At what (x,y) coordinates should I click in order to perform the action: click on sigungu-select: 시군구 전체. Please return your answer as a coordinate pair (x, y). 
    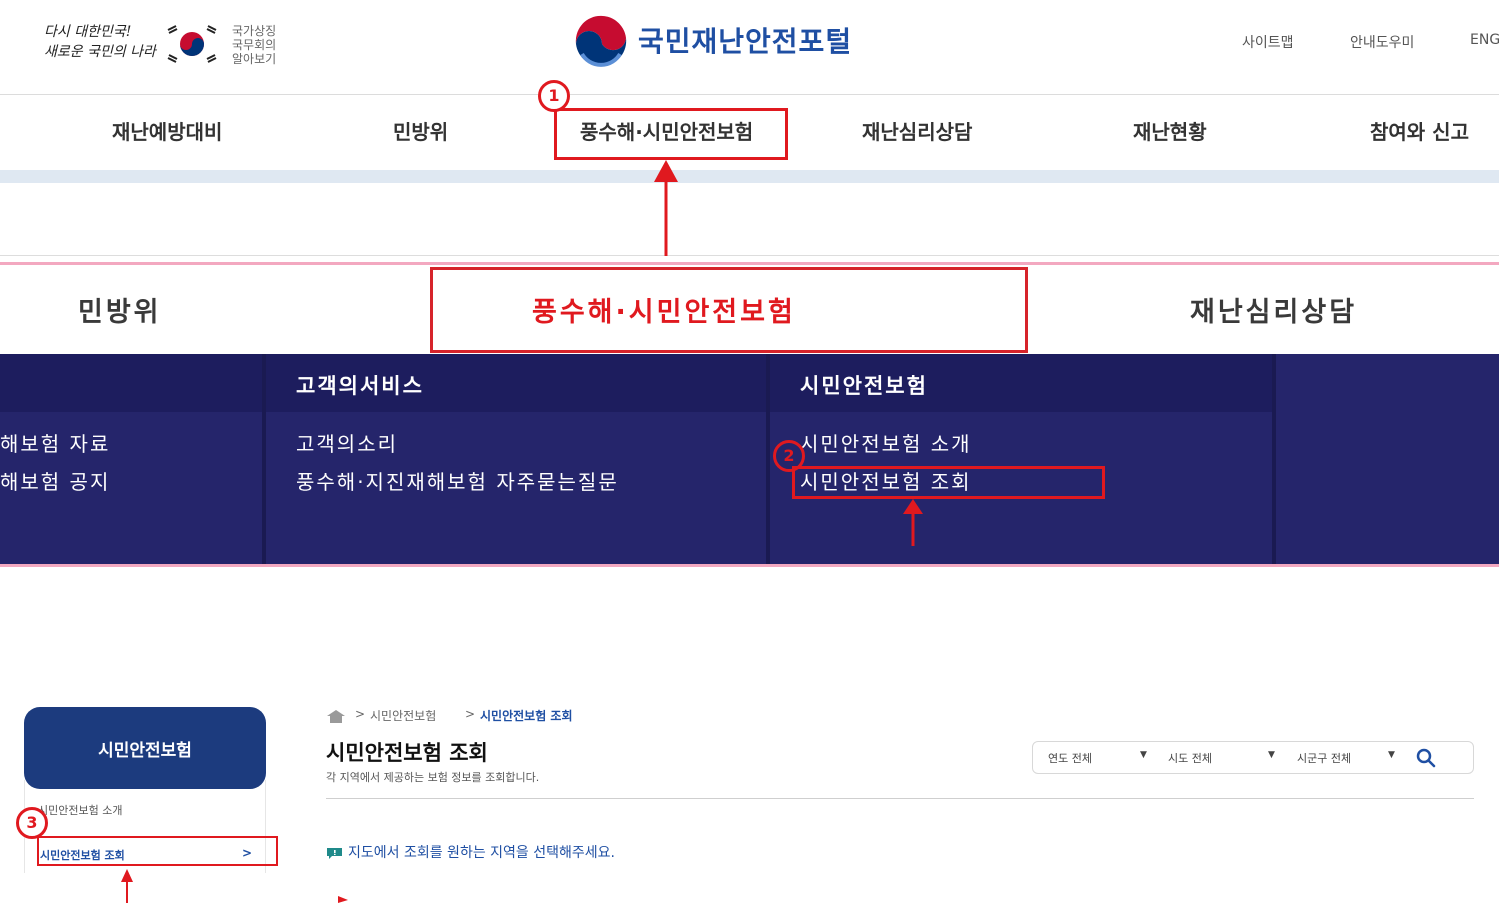
    Looking at the image, I should click on (1324, 758).